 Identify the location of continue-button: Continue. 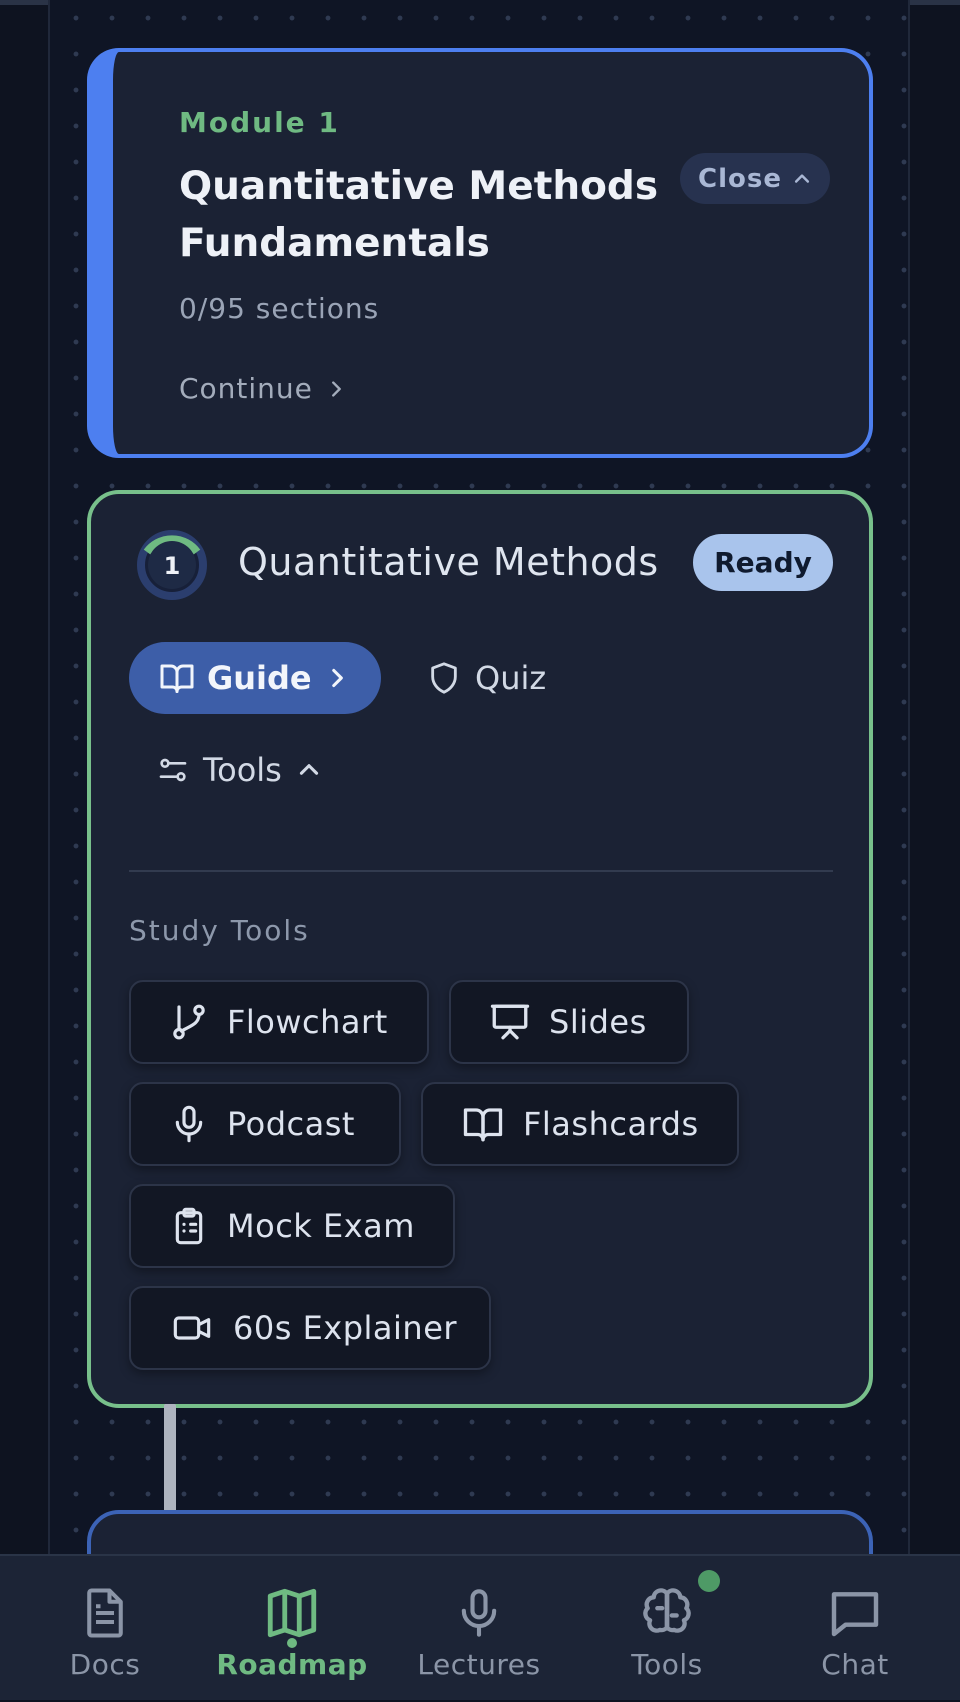
(263, 388).